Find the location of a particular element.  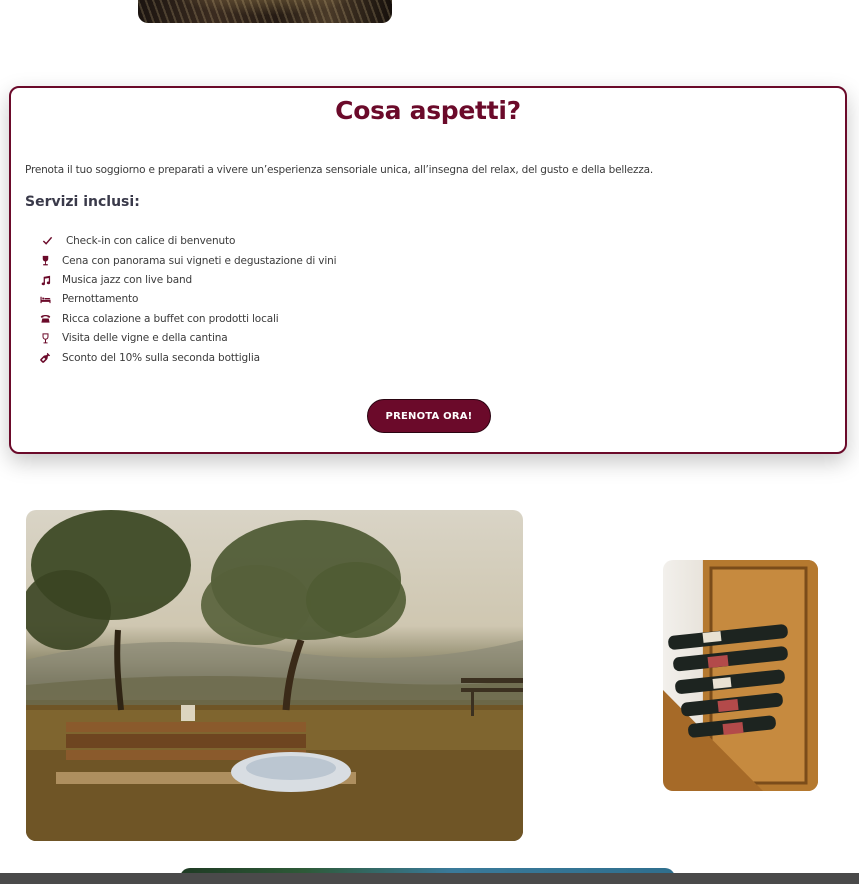

bed-icon is located at coordinates (45, 299).